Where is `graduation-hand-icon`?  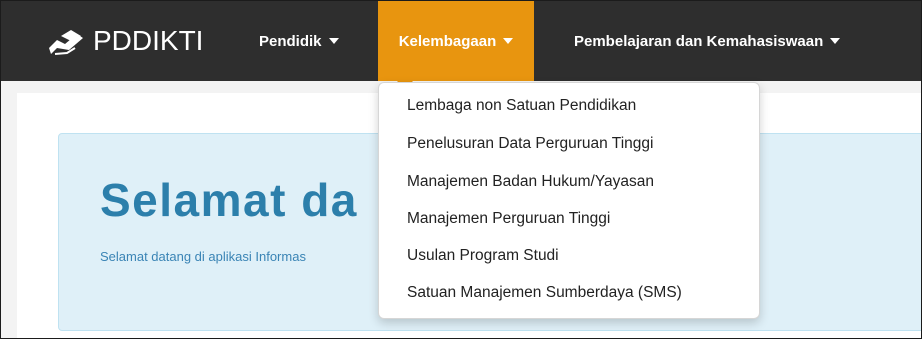
graduation-hand-icon is located at coordinates (66, 42).